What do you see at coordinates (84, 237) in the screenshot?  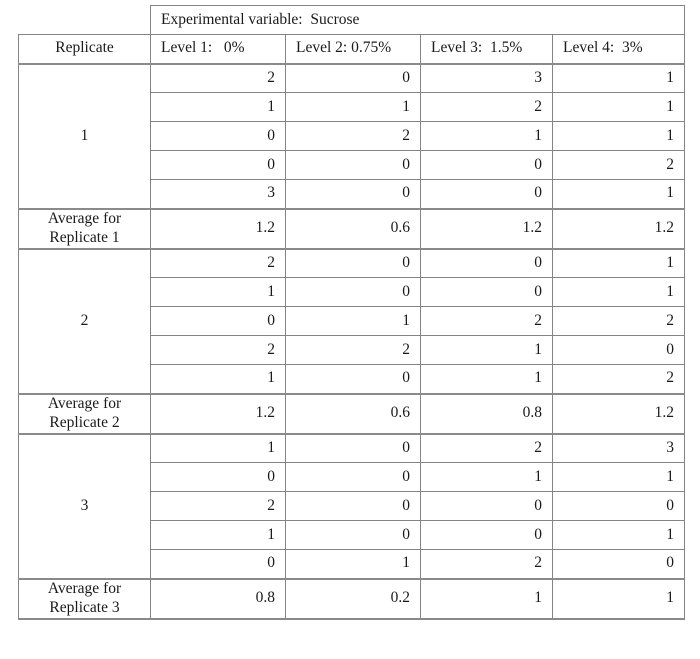 I see `average-label-line-2: Replicate 1` at bounding box center [84, 237].